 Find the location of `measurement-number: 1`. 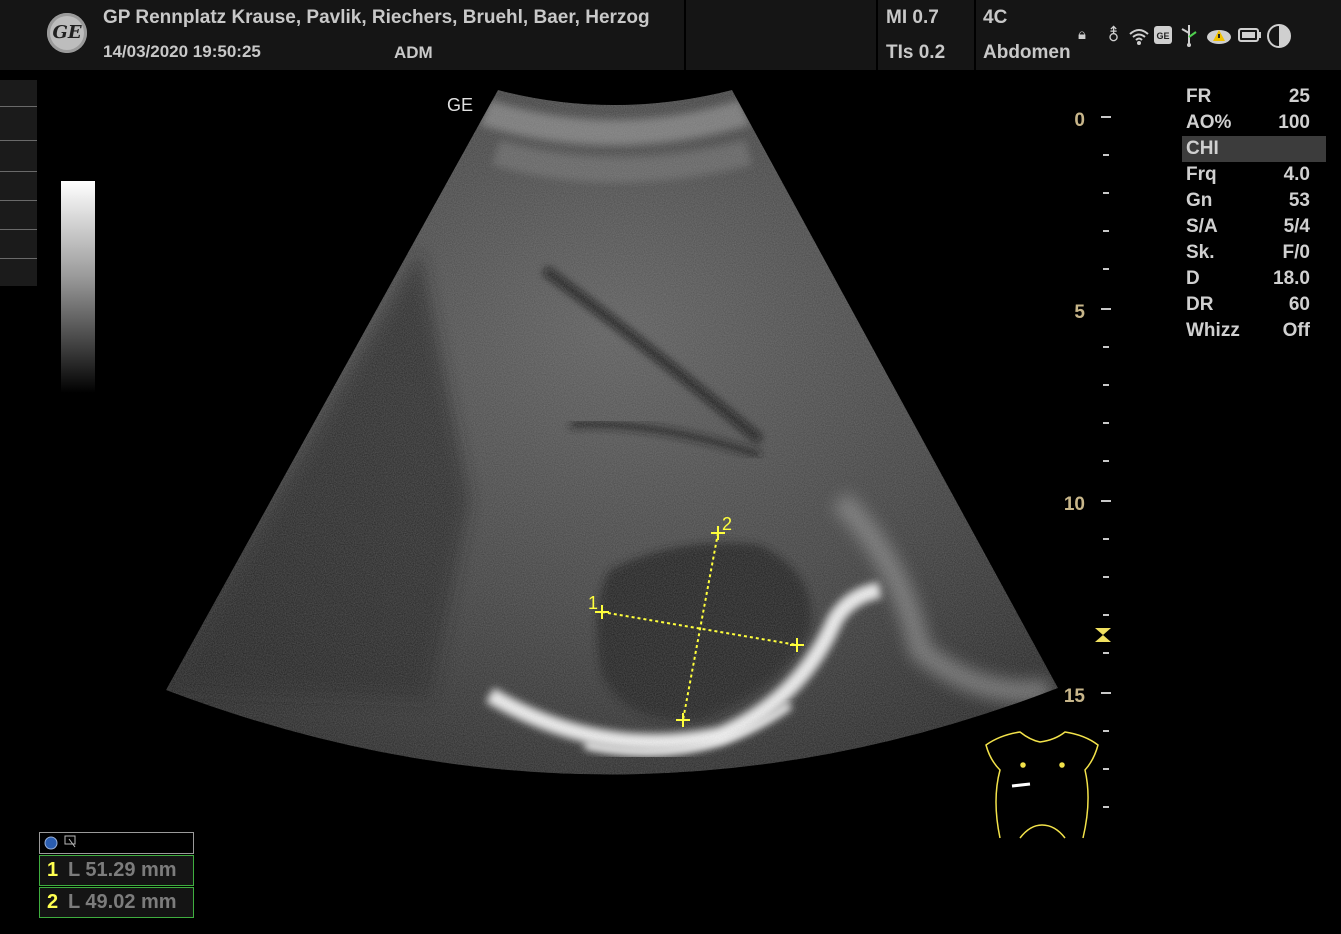

measurement-number: 1 is located at coordinates (53, 870).